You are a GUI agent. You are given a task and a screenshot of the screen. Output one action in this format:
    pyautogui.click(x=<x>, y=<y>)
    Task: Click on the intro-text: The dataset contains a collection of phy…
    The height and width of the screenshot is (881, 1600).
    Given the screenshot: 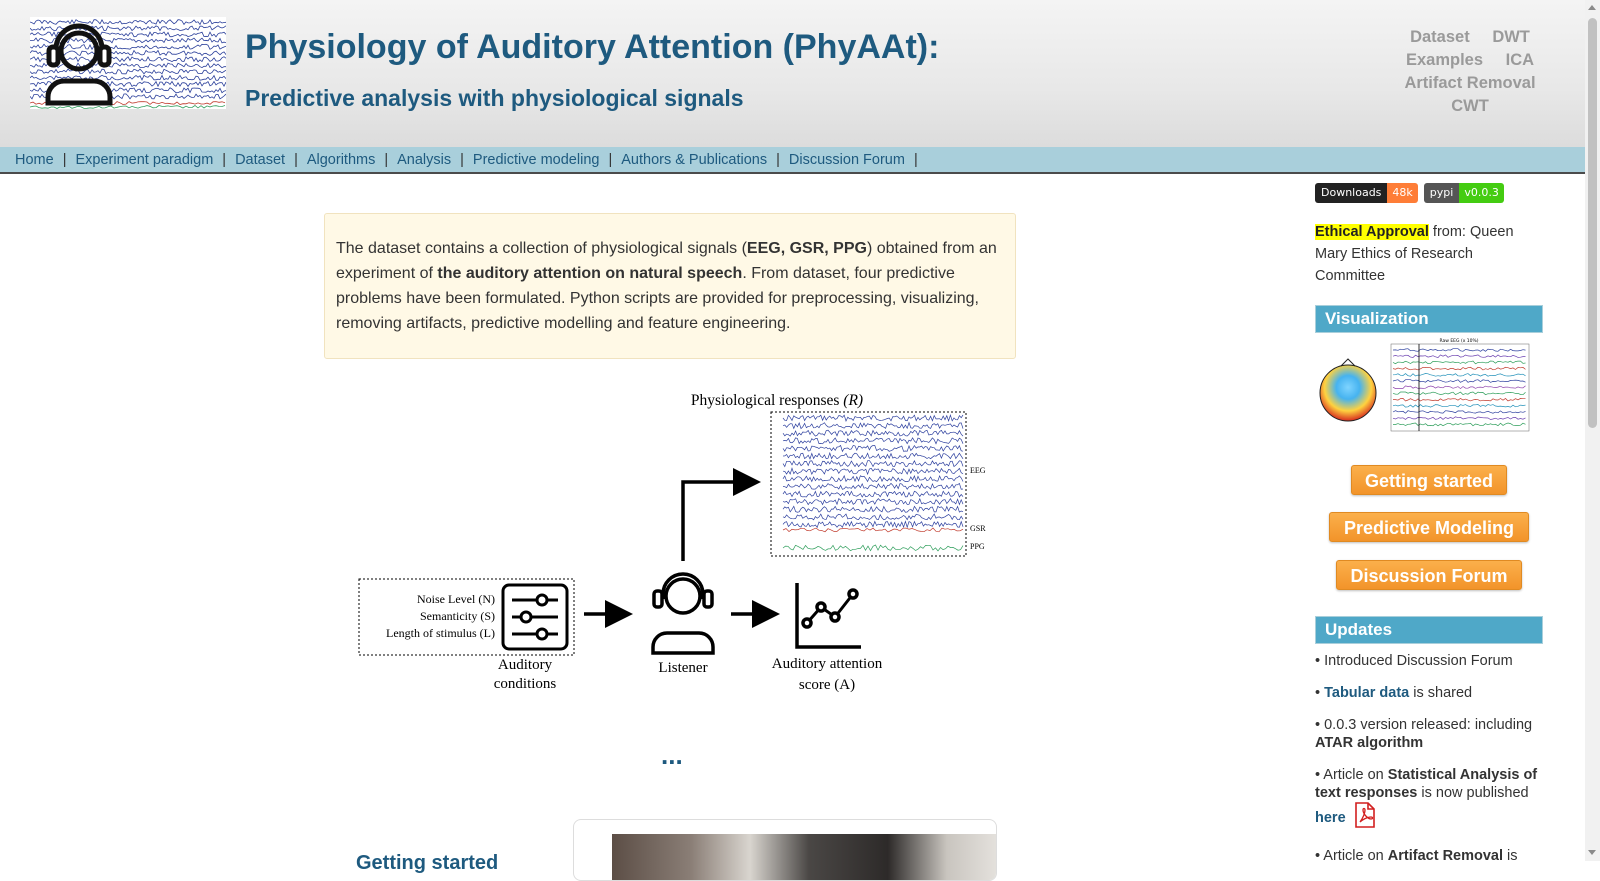 What is the action you would take?
    pyautogui.click(x=541, y=248)
    